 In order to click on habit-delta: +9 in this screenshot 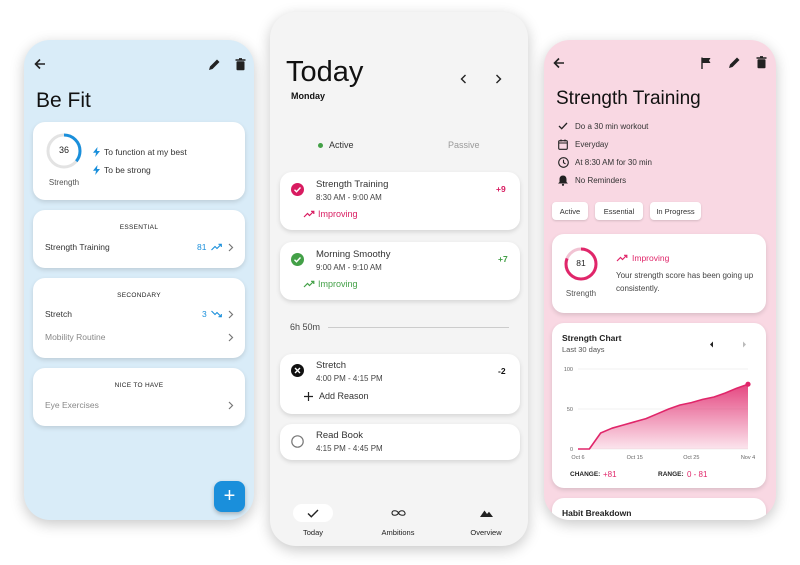, I will do `click(501, 189)`.